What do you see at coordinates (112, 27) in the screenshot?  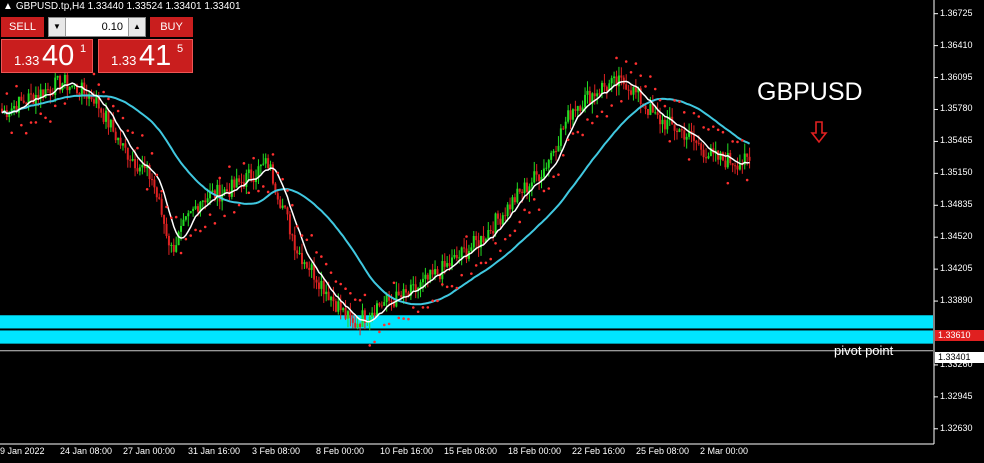 I see `lot-size-value: 0.10` at bounding box center [112, 27].